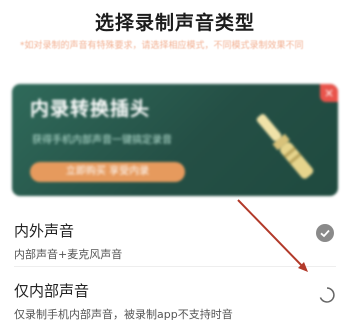 This screenshot has width=350, height=326. What do you see at coordinates (162, 46) in the screenshot?
I see `notice-text: *如对录制的声音有特殊要求，请选择相应模式，不同模式录制效果不同` at bounding box center [162, 46].